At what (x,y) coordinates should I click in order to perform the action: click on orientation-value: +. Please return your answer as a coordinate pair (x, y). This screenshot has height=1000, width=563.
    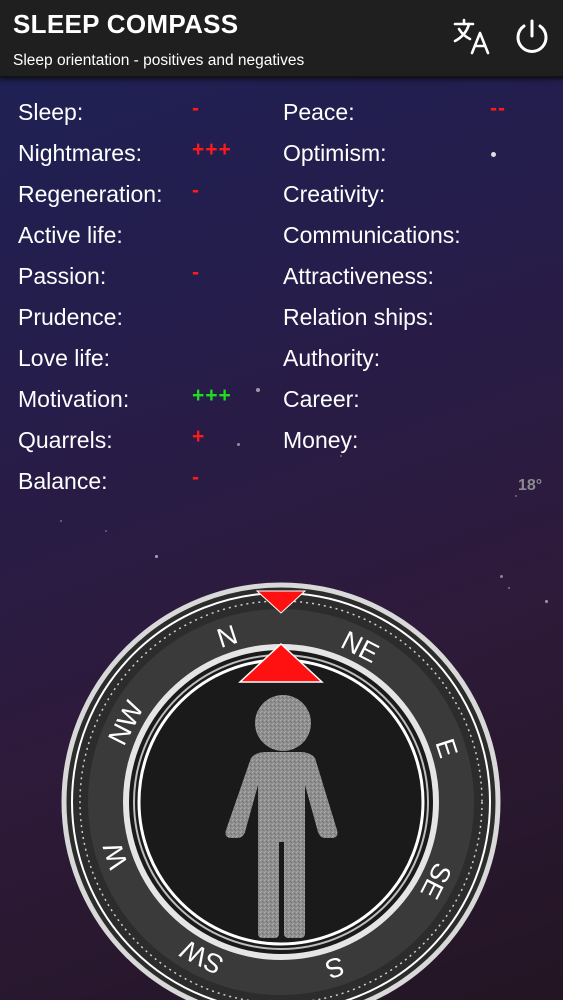
    Looking at the image, I should click on (199, 436).